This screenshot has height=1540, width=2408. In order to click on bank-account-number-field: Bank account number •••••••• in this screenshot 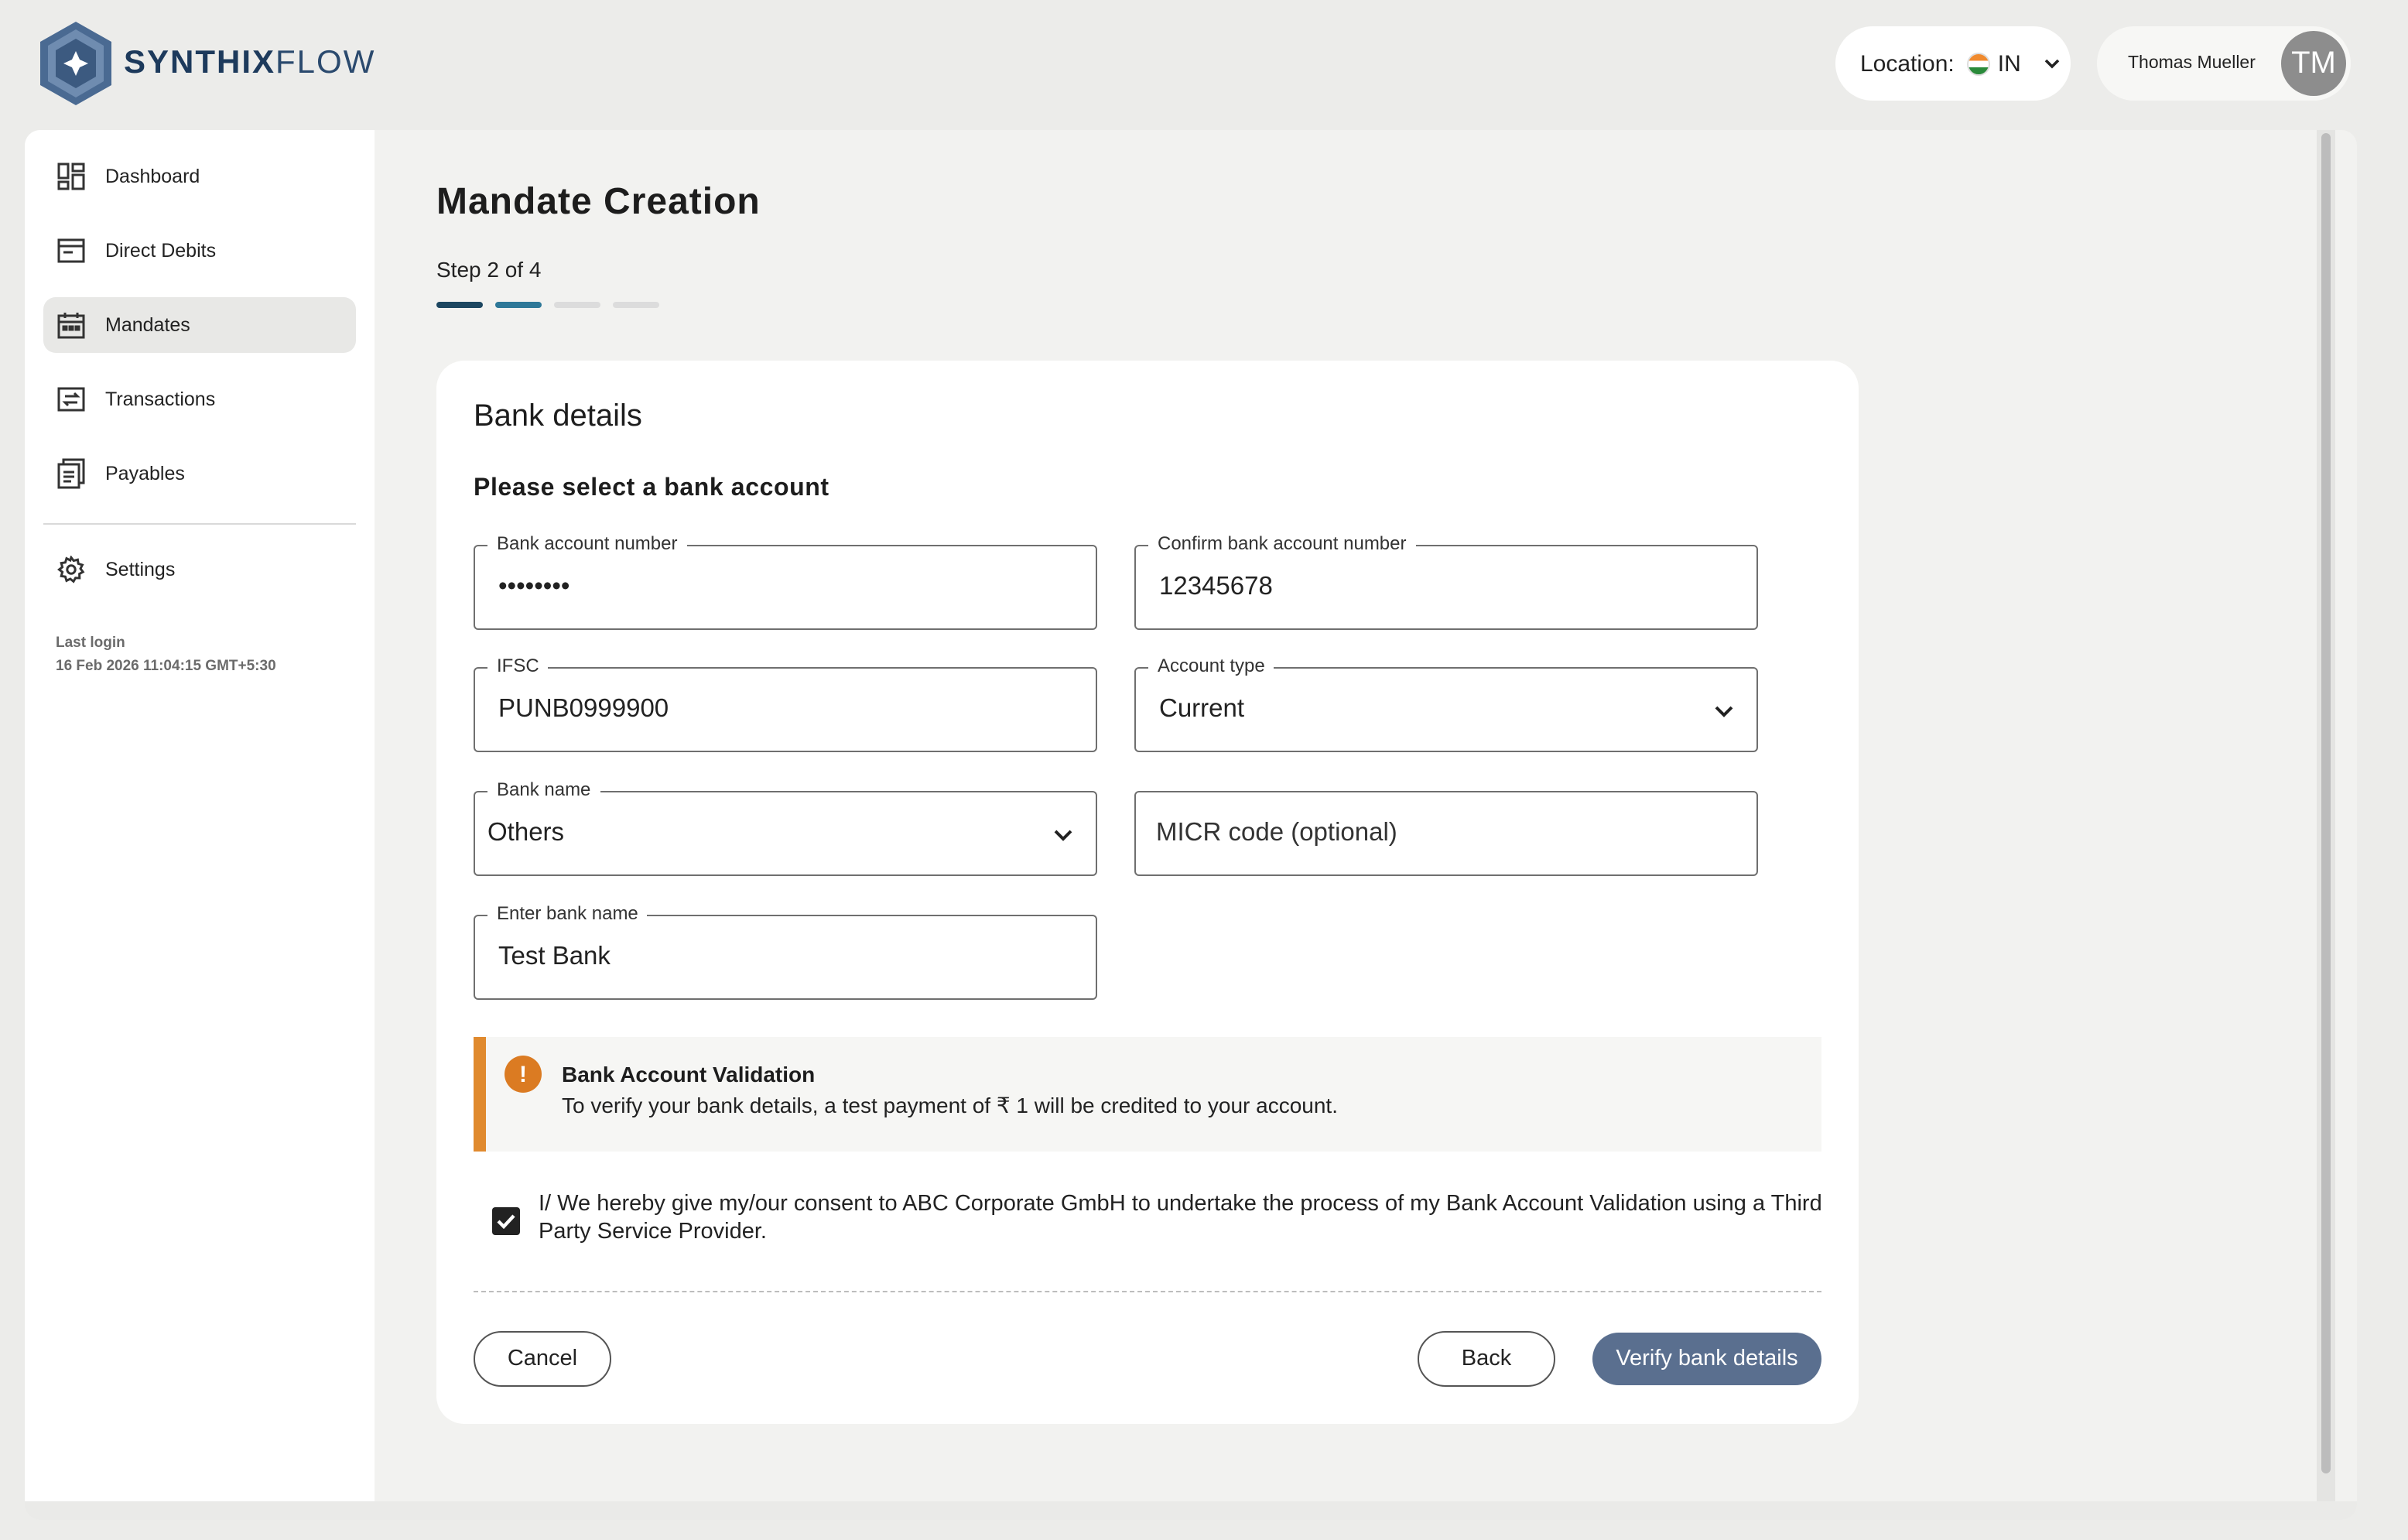, I will do `click(785, 581)`.